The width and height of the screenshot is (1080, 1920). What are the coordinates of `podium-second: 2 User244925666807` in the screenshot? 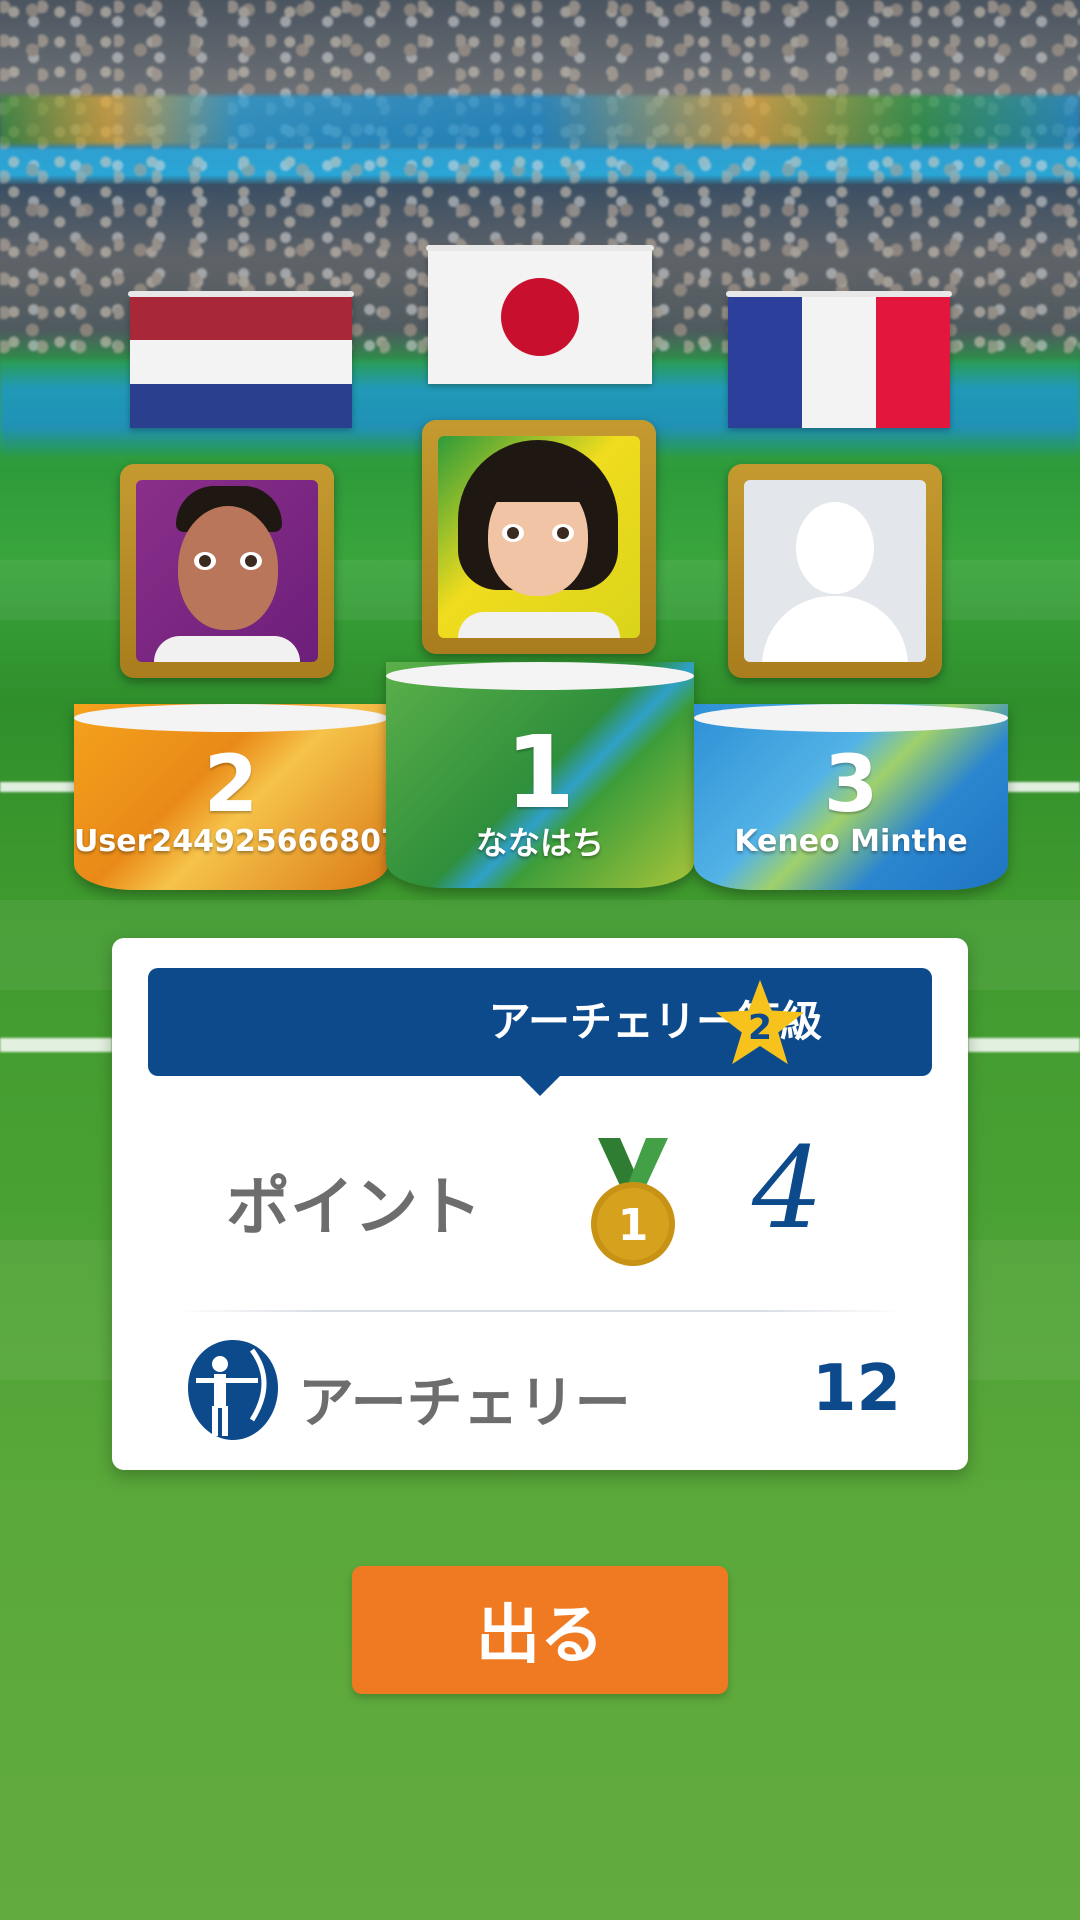 It's located at (231, 797).